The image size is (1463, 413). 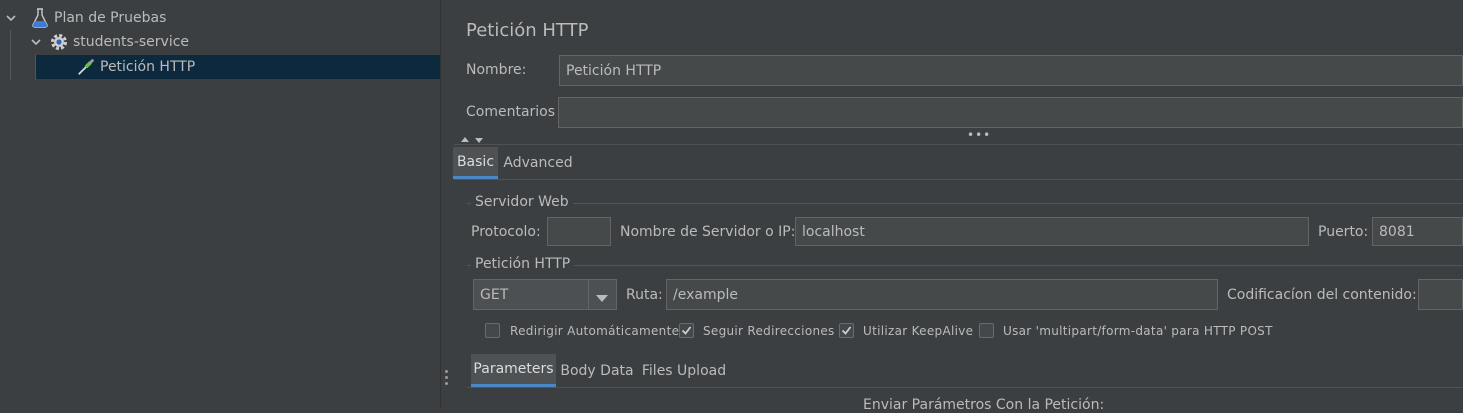 I want to click on follow-redirects-checkbox, so click(x=686, y=330).